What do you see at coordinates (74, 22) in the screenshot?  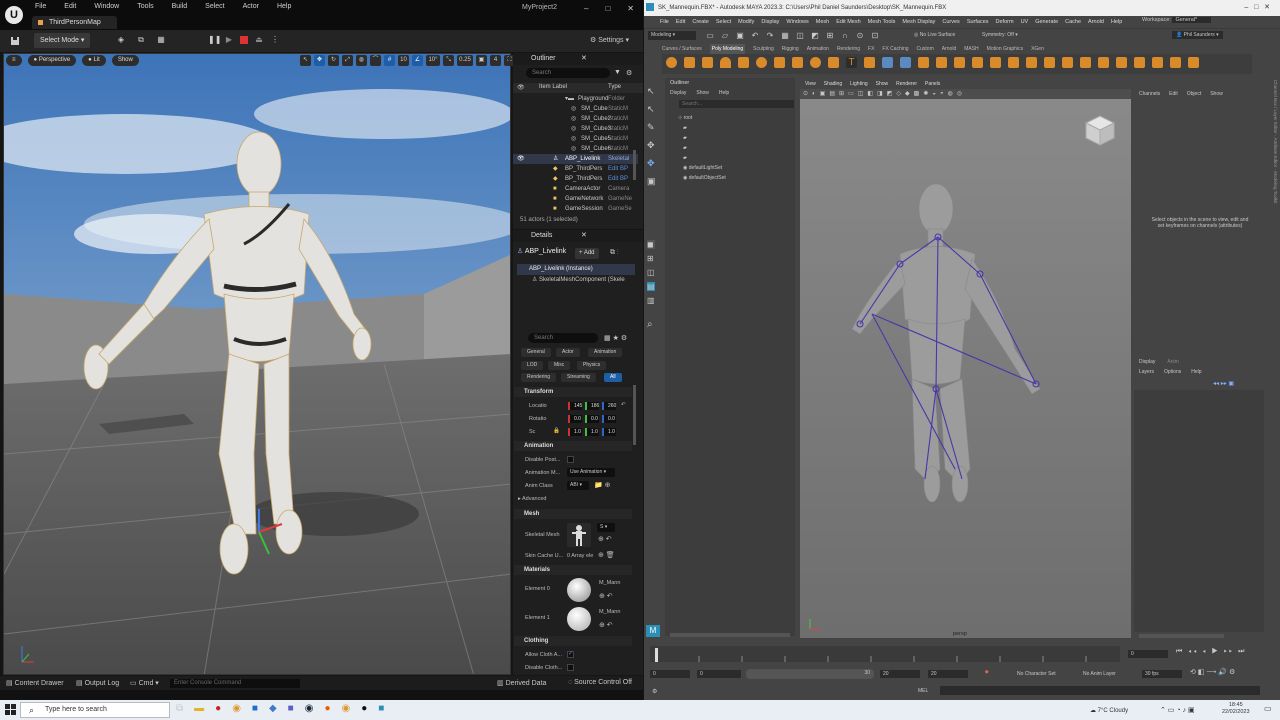 I see `map-tab: ThirdPersonMap` at bounding box center [74, 22].